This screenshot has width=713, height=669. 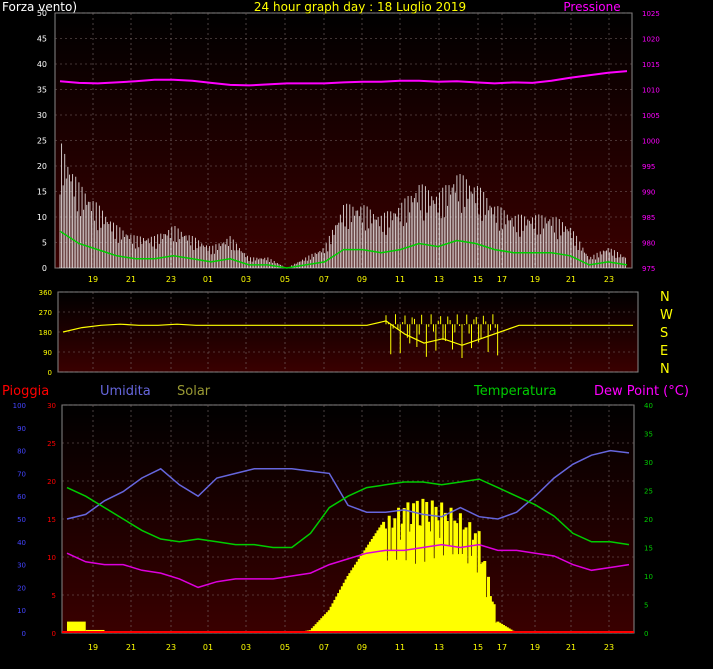 I want to click on rain-y-tick: 10, so click(x=51, y=558).